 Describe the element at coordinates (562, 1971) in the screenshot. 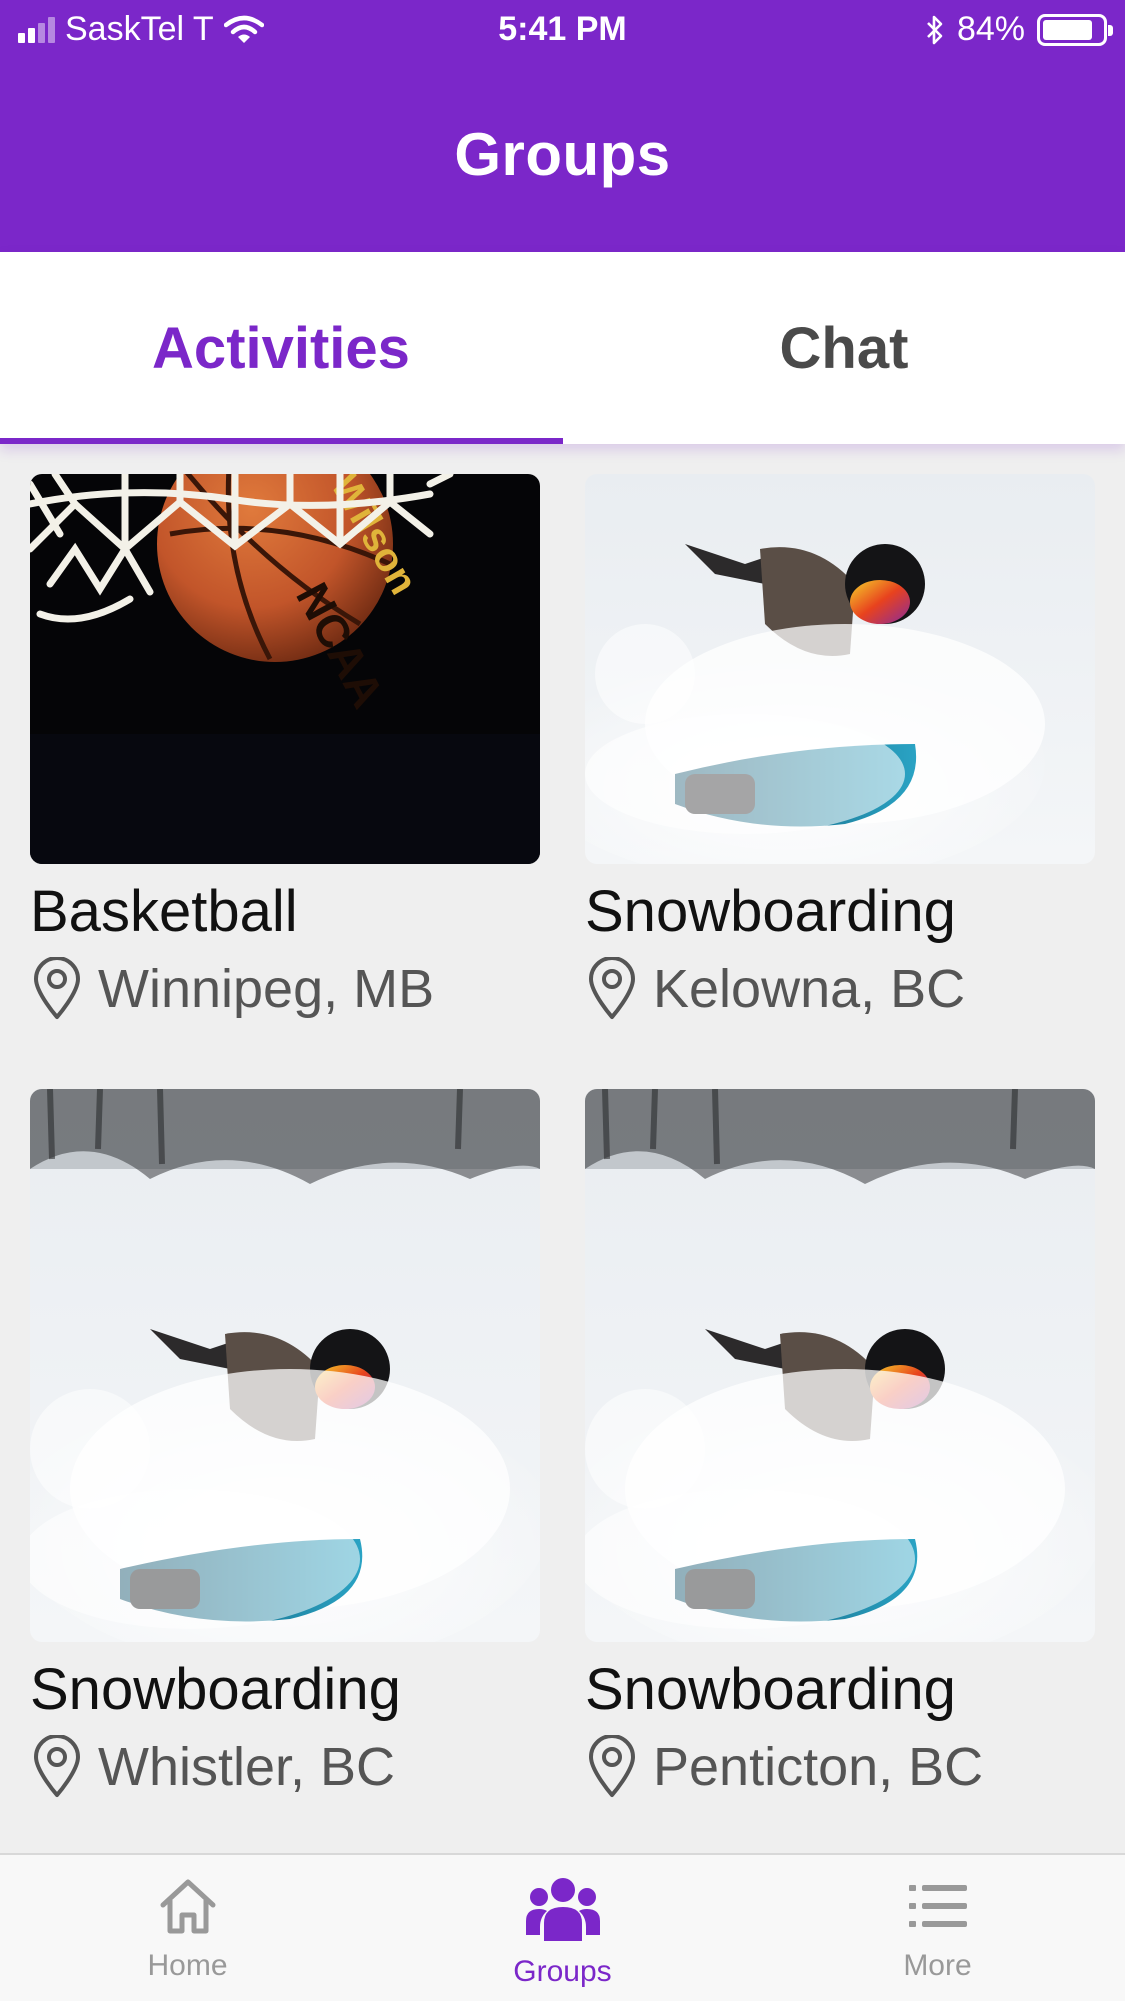

I see `nav-groups-label: Groups` at that location.